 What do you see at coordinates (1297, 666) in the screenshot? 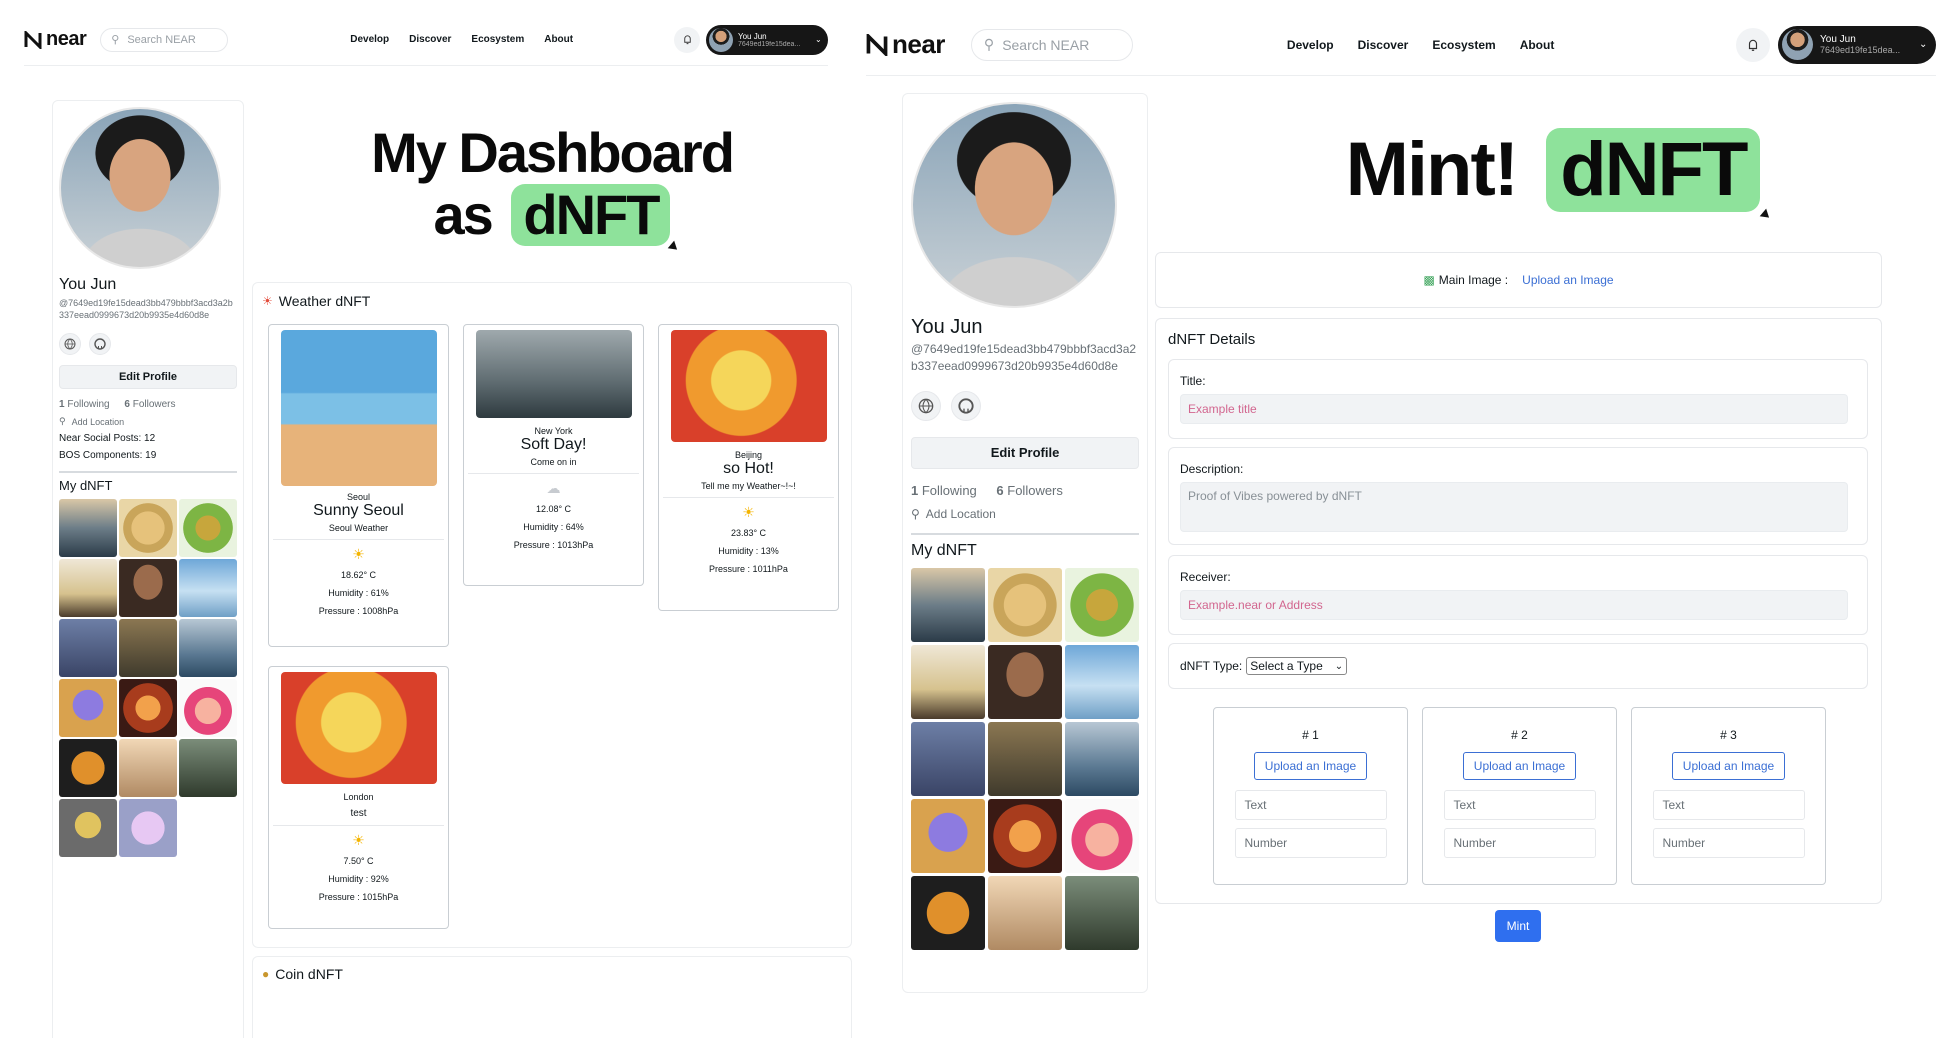
I see `type-select: Select a Type ⌄` at bounding box center [1297, 666].